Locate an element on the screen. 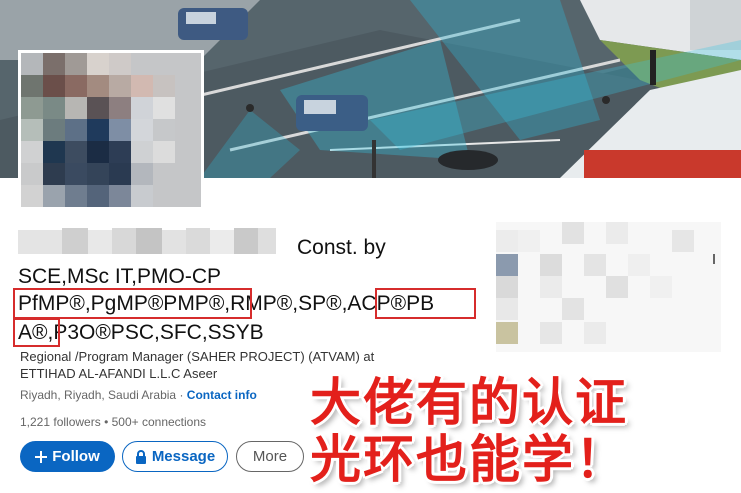  connections-count: 500+ connections is located at coordinates (159, 422).